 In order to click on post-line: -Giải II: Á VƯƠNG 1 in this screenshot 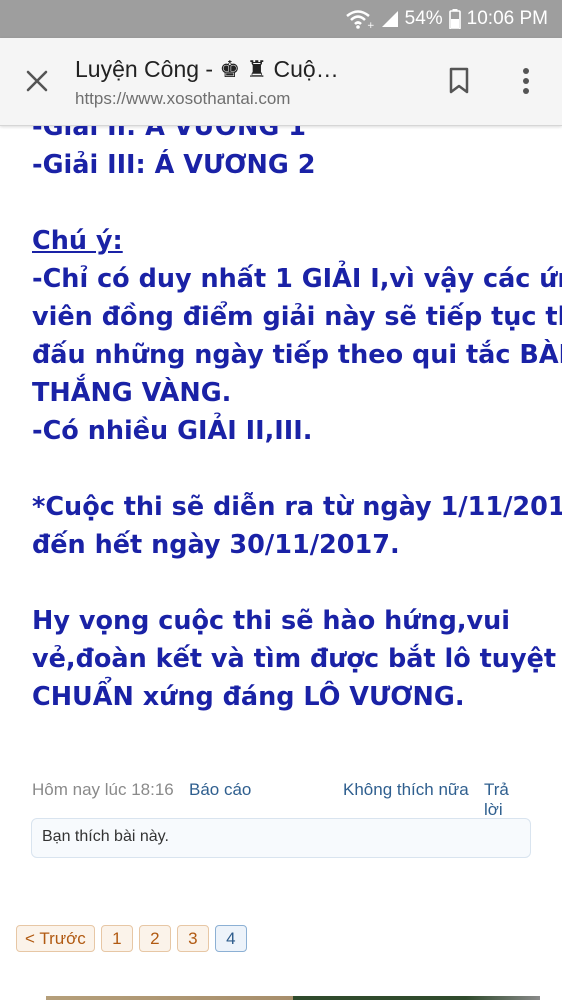, I will do `click(169, 134)`.